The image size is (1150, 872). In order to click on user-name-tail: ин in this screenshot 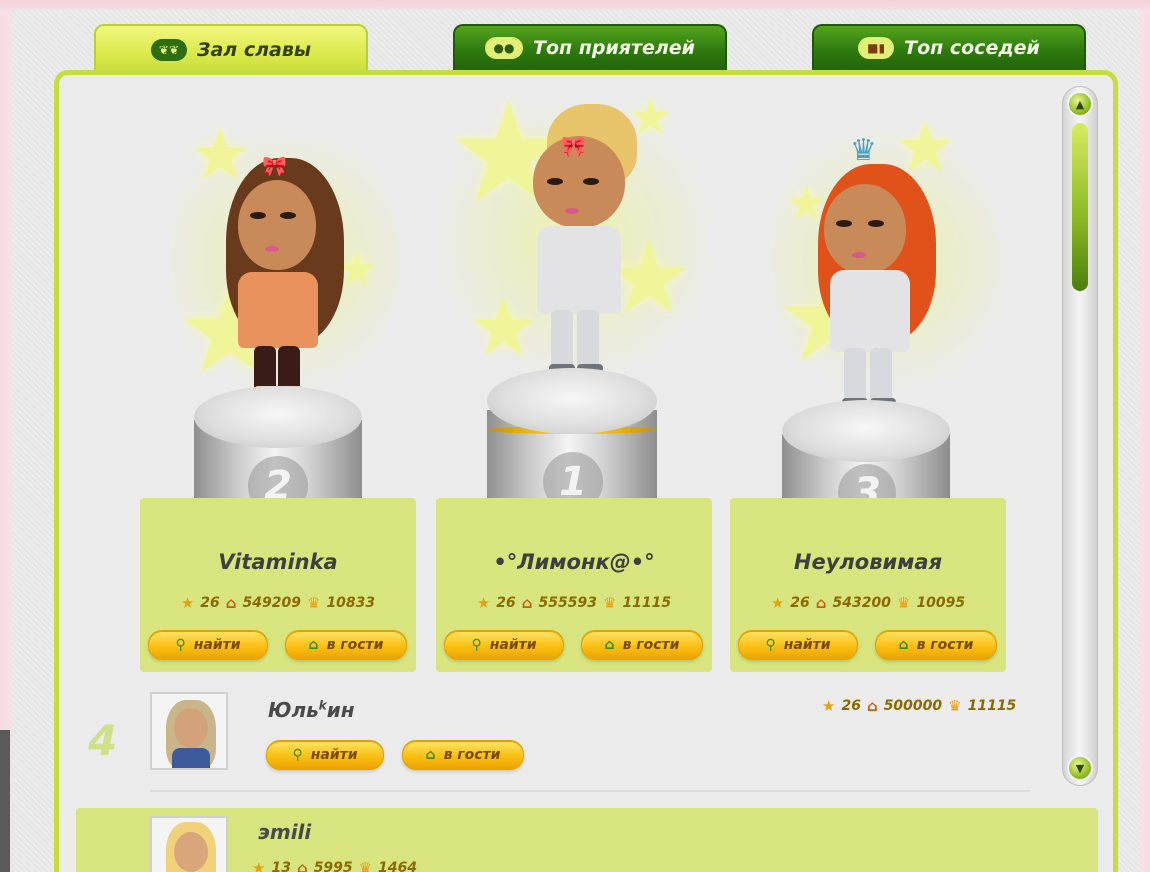, I will do `click(340, 710)`.